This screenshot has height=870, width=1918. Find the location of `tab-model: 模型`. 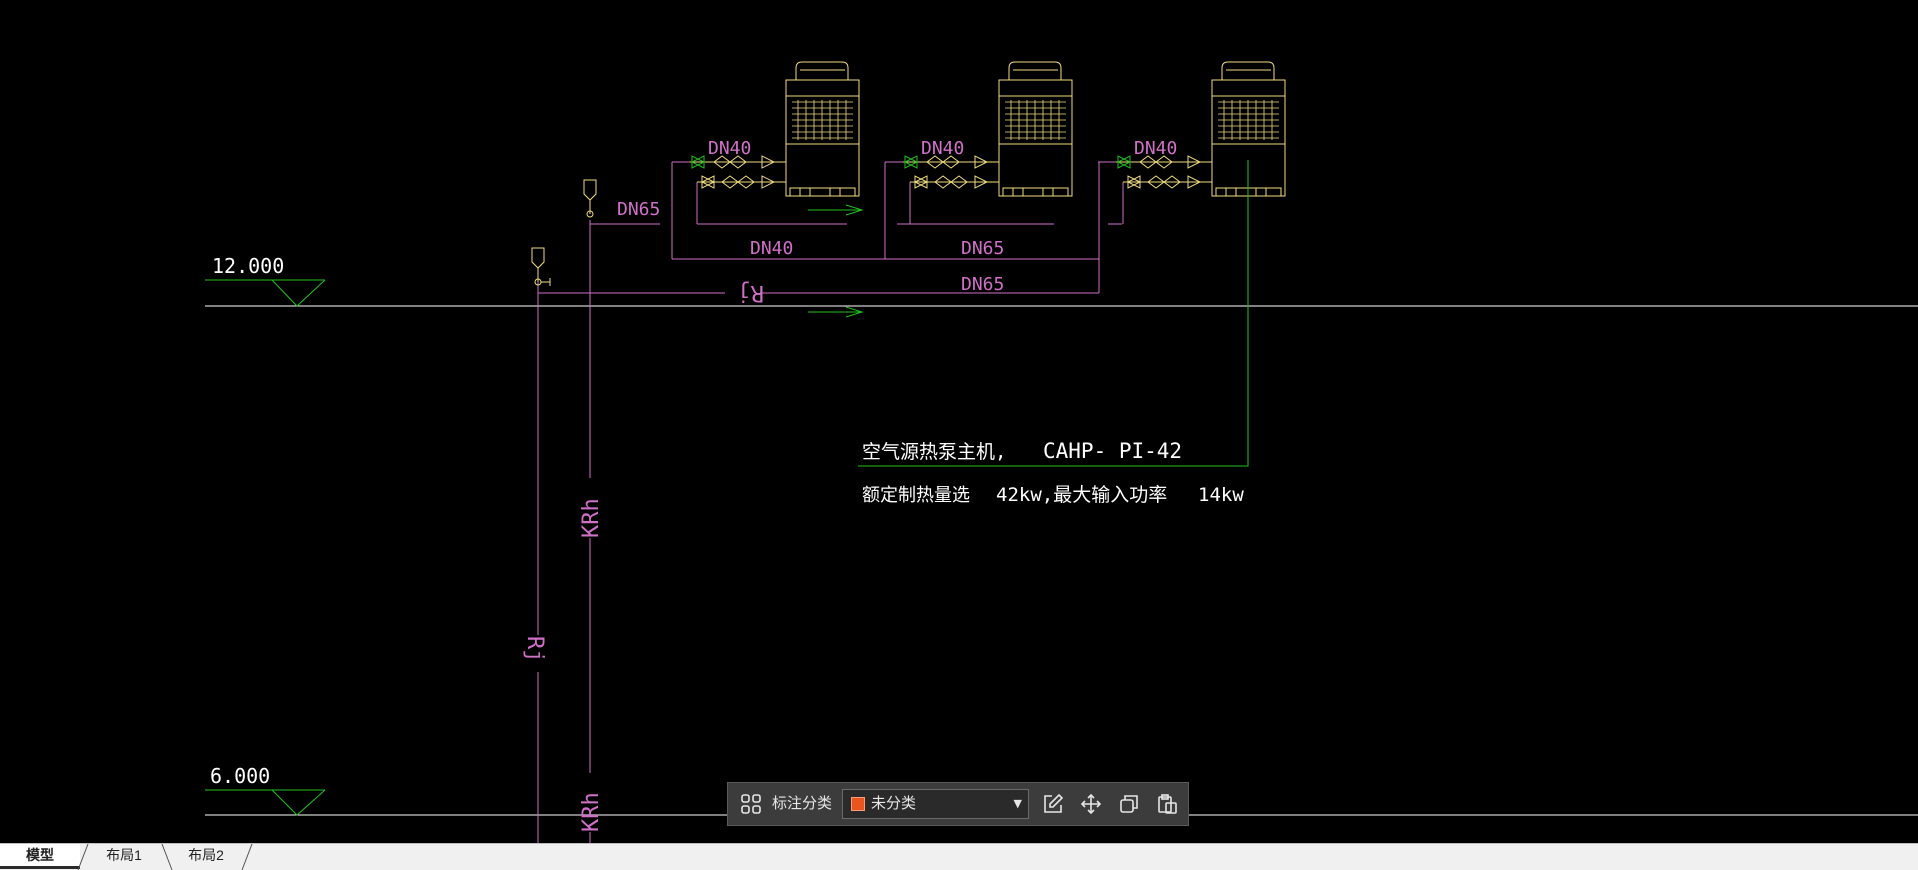

tab-model: 模型 is located at coordinates (40, 856).